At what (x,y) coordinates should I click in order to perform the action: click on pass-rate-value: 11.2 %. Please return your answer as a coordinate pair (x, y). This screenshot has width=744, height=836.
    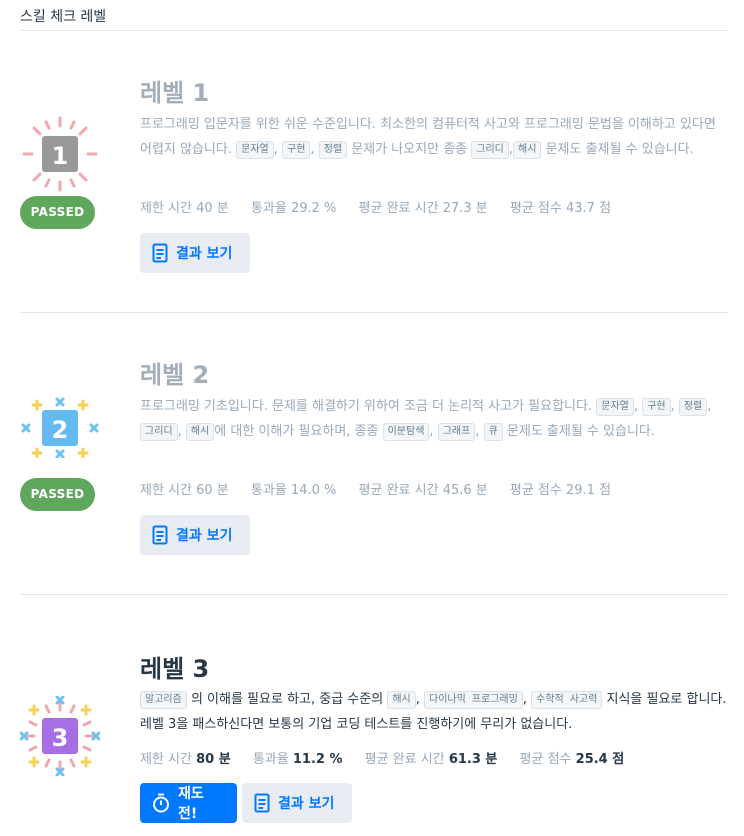
    Looking at the image, I should click on (317, 759).